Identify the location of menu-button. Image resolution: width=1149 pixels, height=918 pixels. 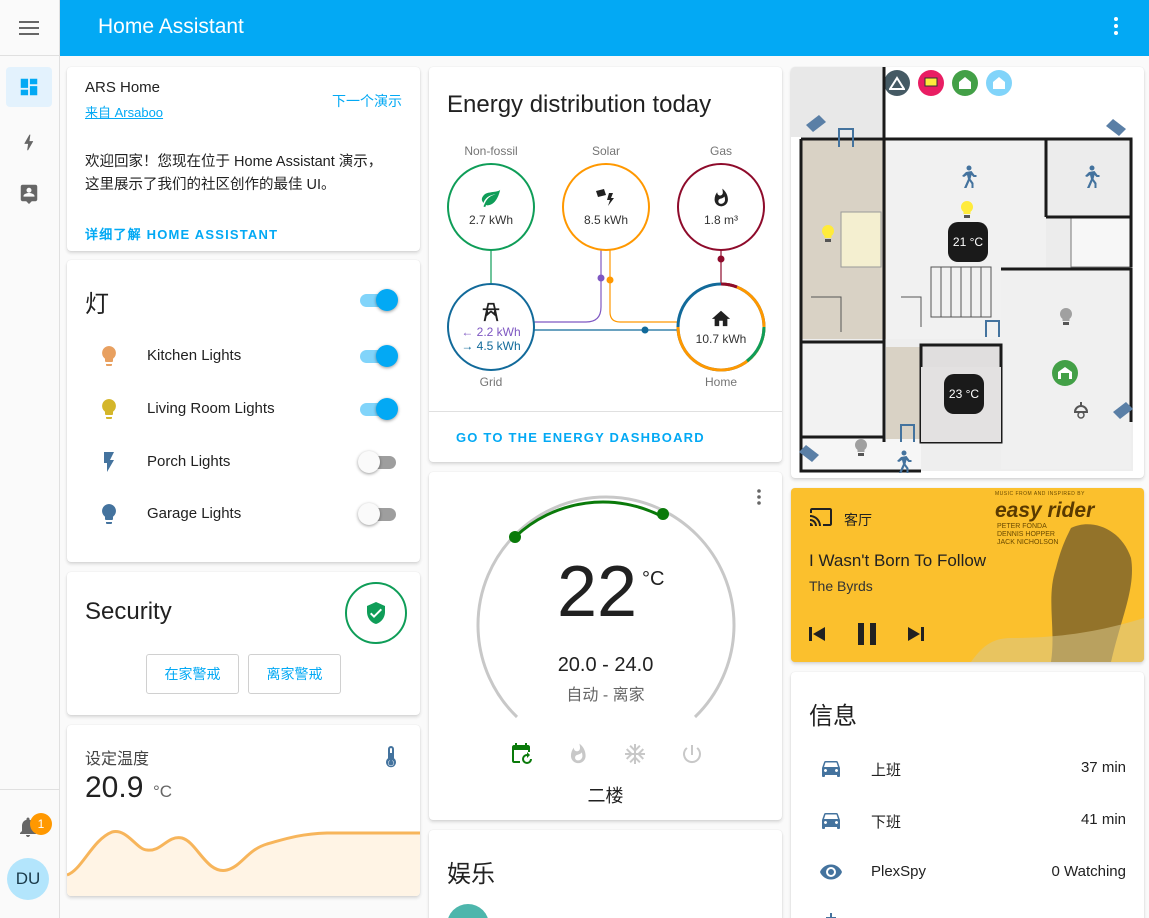
(30, 28).